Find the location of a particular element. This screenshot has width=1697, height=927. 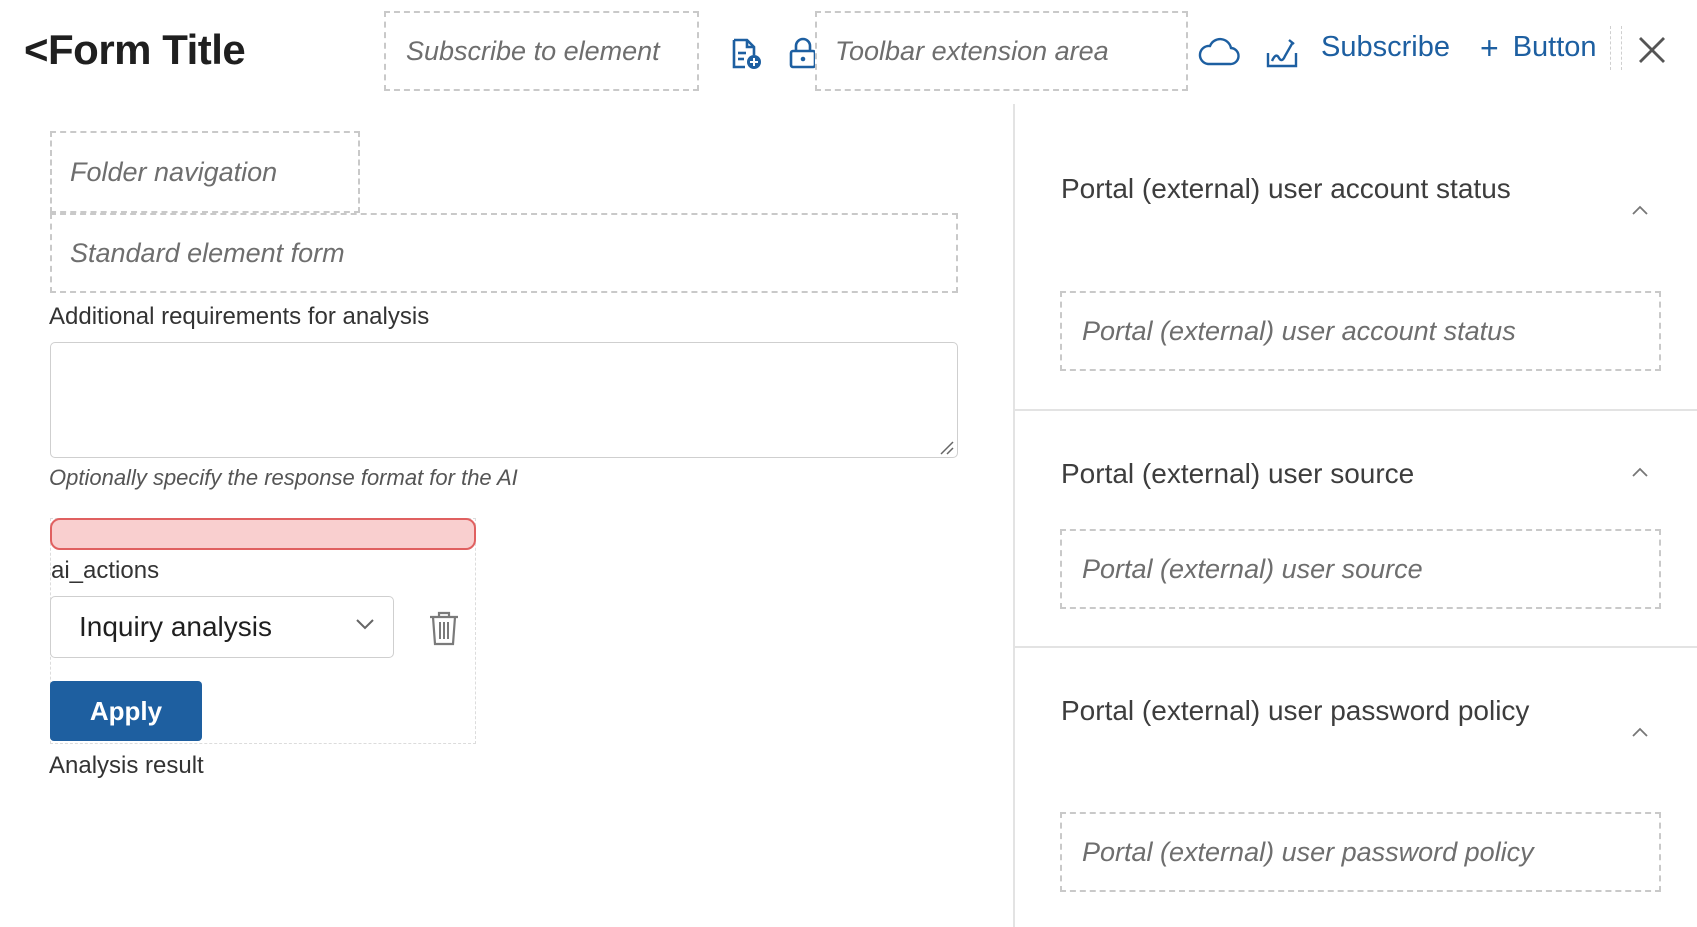

folder-navigation-area: Folder navigation is located at coordinates (205, 172).